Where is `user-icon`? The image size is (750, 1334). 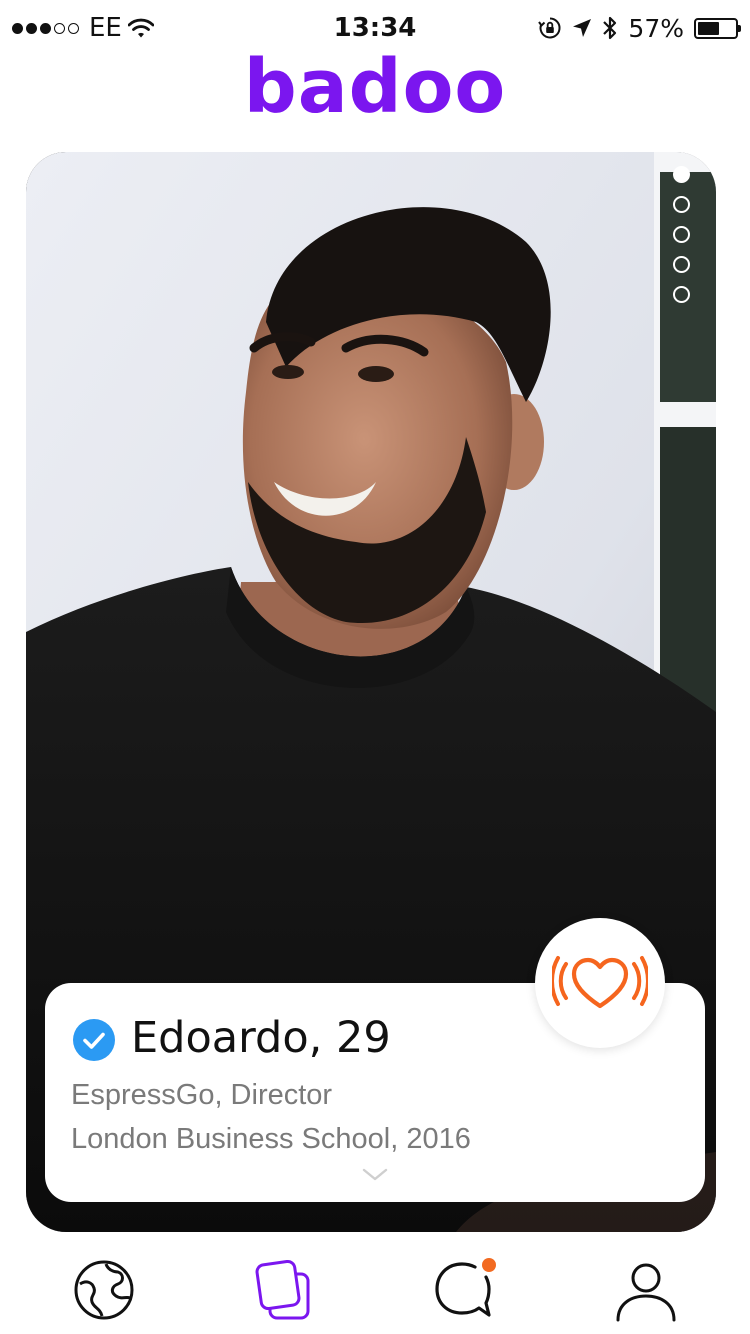 user-icon is located at coordinates (646, 1292).